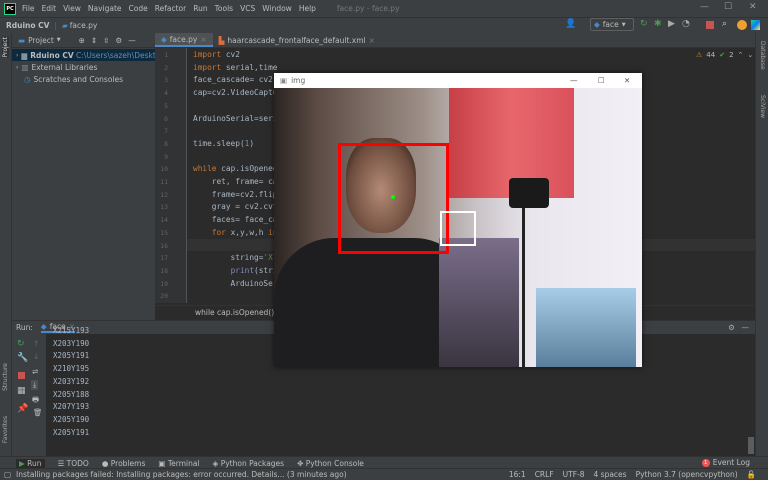 This screenshot has width=768, height=480. Describe the element at coordinates (166, 118) in the screenshot. I see `line-number: 6` at that location.